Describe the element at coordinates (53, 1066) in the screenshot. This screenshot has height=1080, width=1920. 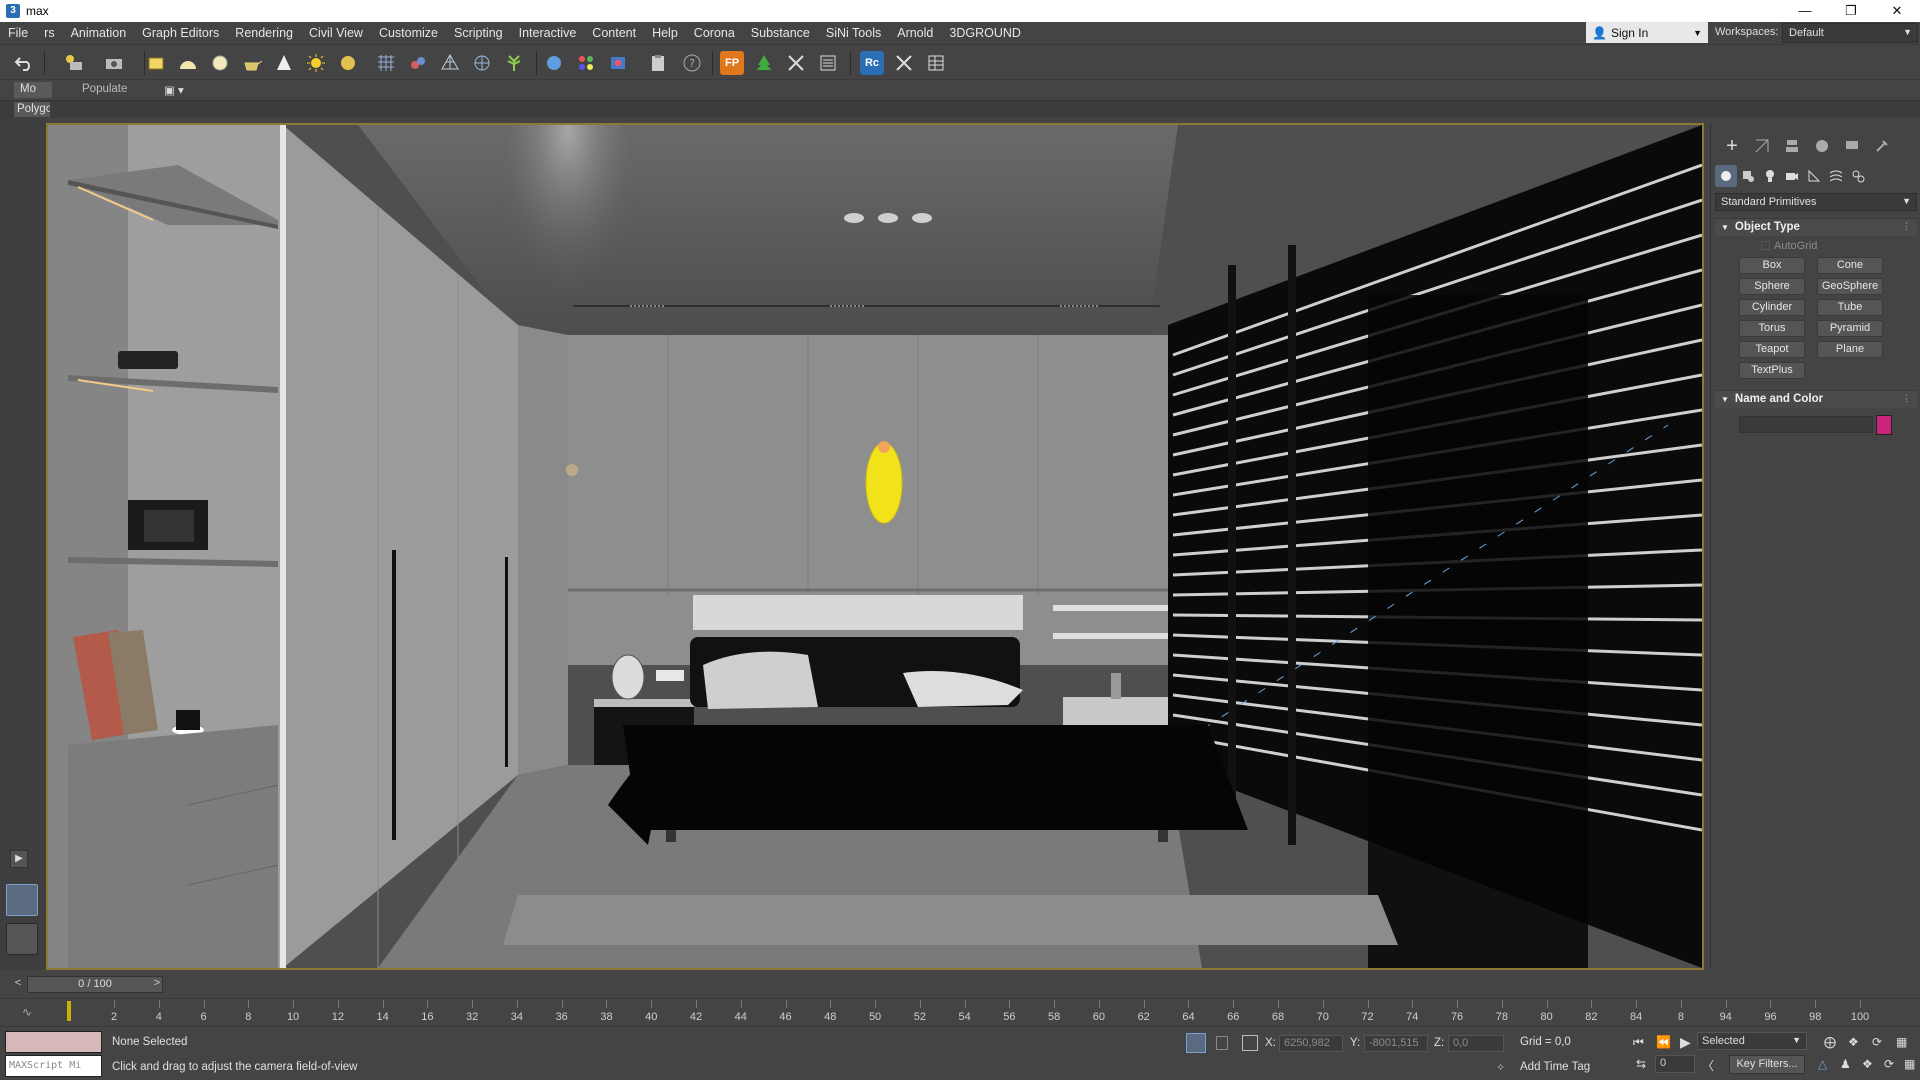
I see `maxscript-mini-listener: MAXScript Mi` at that location.